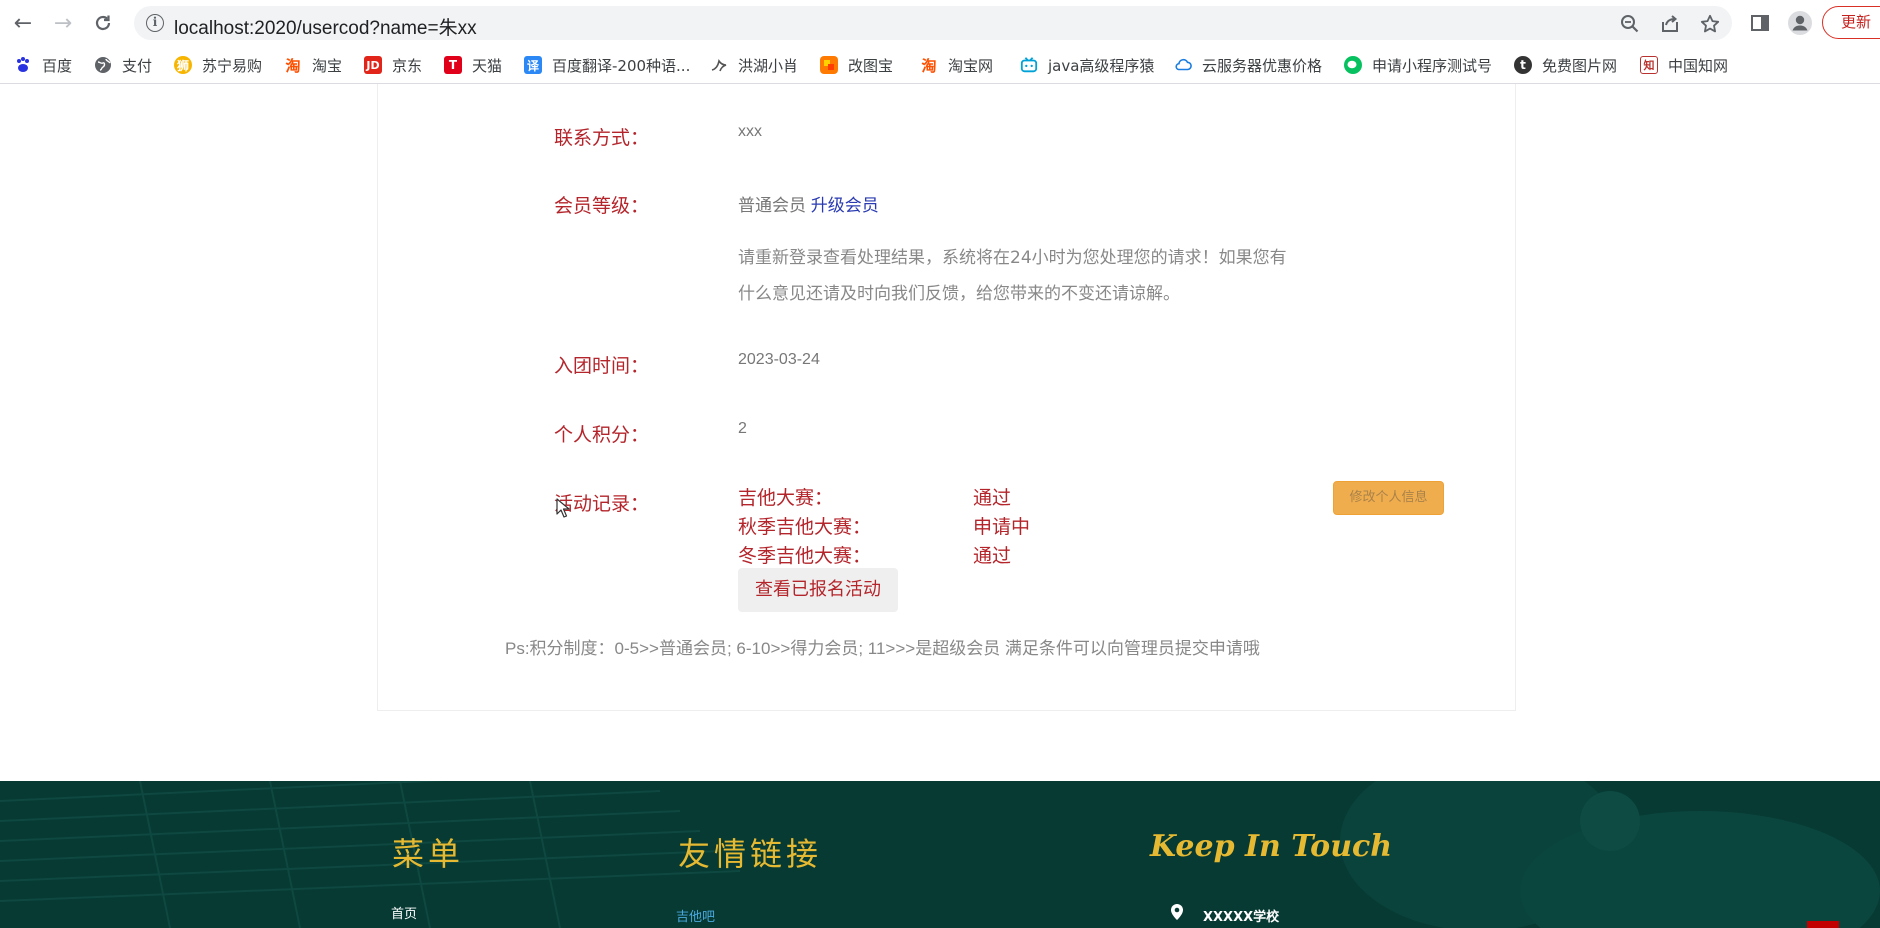  What do you see at coordinates (871, 65) in the screenshot?
I see `bookmark-label: 改图宝` at bounding box center [871, 65].